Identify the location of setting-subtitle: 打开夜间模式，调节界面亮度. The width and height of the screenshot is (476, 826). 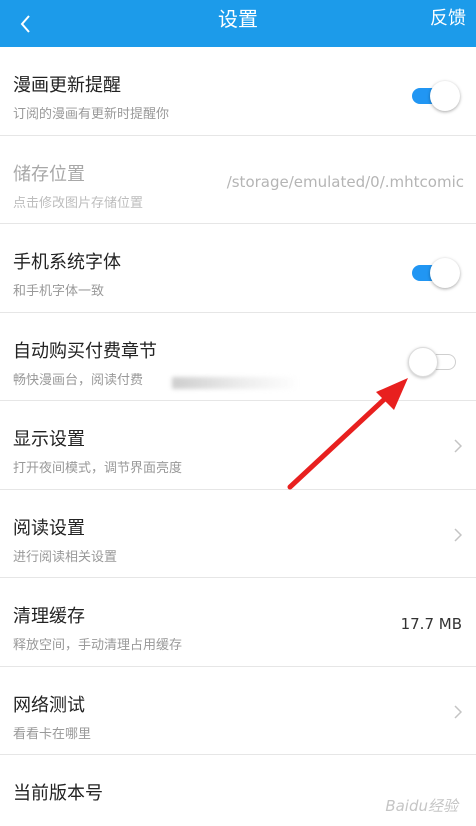
(98, 468).